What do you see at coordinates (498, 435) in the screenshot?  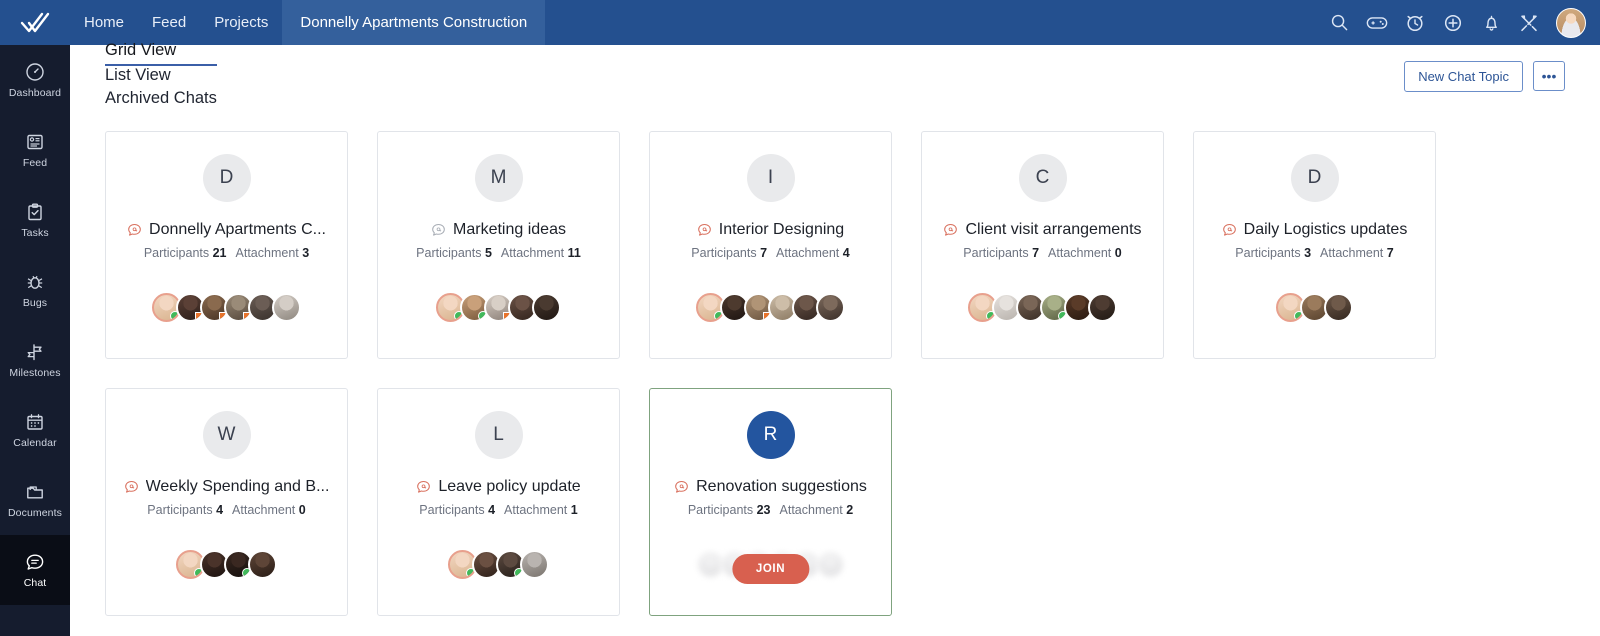 I see `chat-avatar-initial: L` at bounding box center [498, 435].